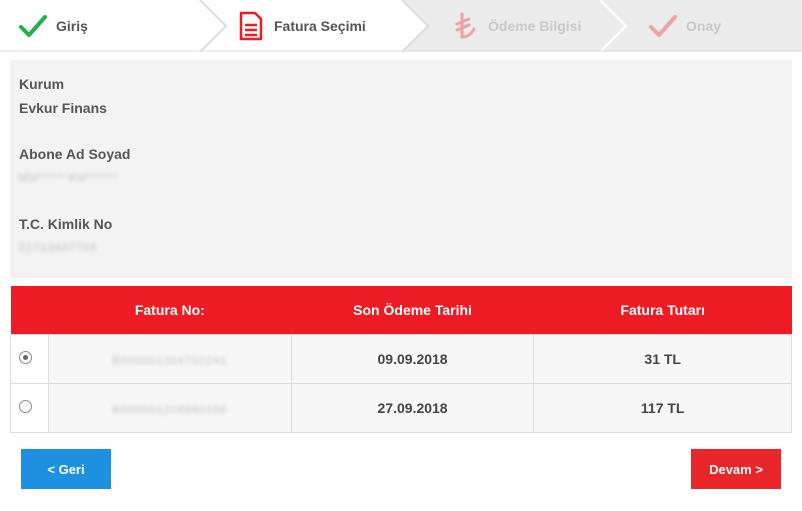  I want to click on progress-steps: Giriş Fatura Seçimi Ödeme Bilgisi Onay, so click(401, 26).